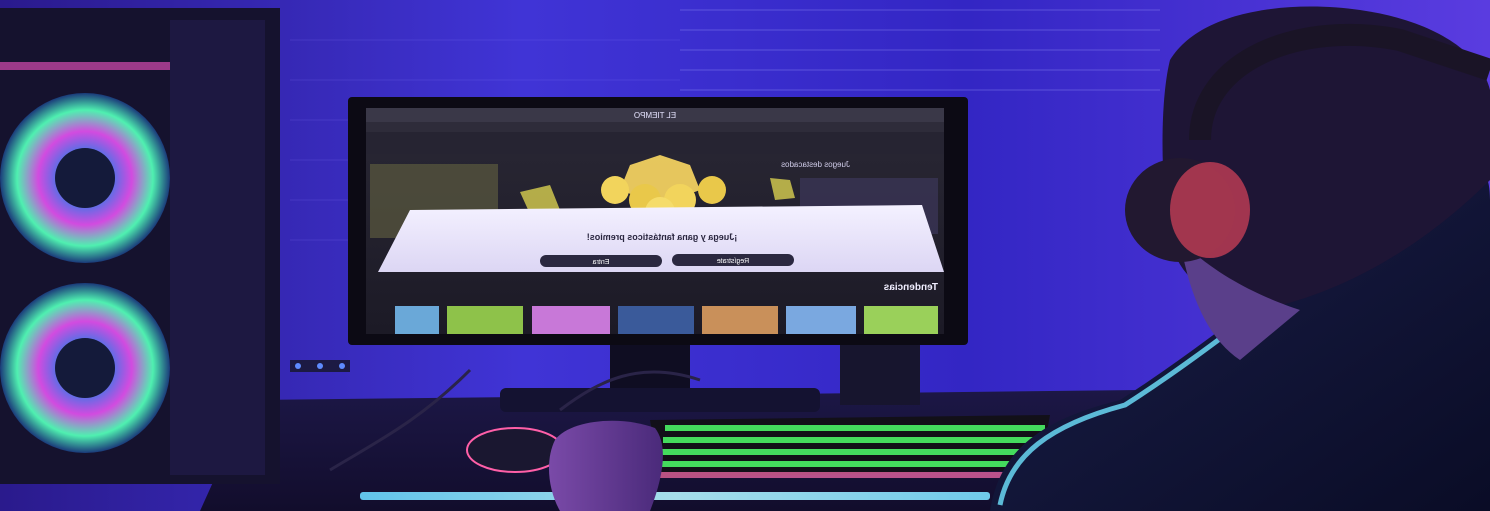 The image size is (1490, 511). Describe the element at coordinates (733, 261) in the screenshot. I see `register-label: Regístrate` at that location.